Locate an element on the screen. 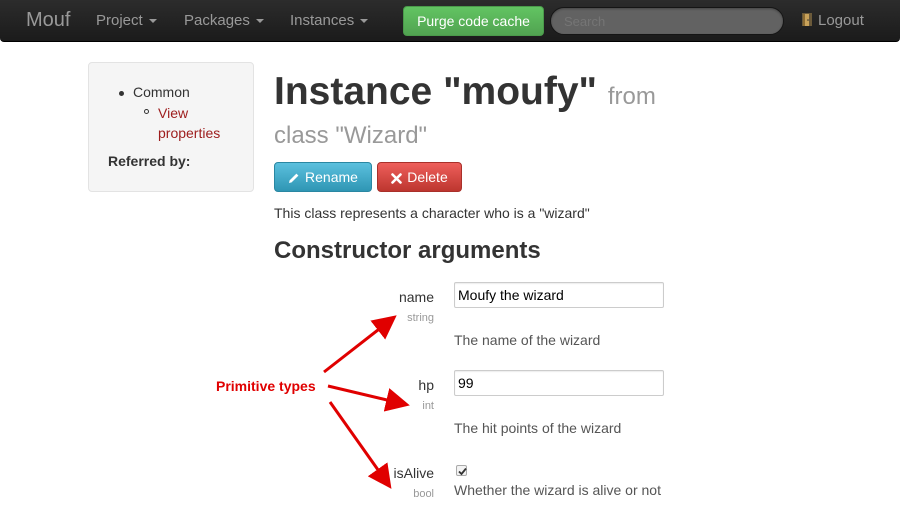 Image resolution: width=900 pixels, height=513 pixels. delete-label: Delete is located at coordinates (427, 177).